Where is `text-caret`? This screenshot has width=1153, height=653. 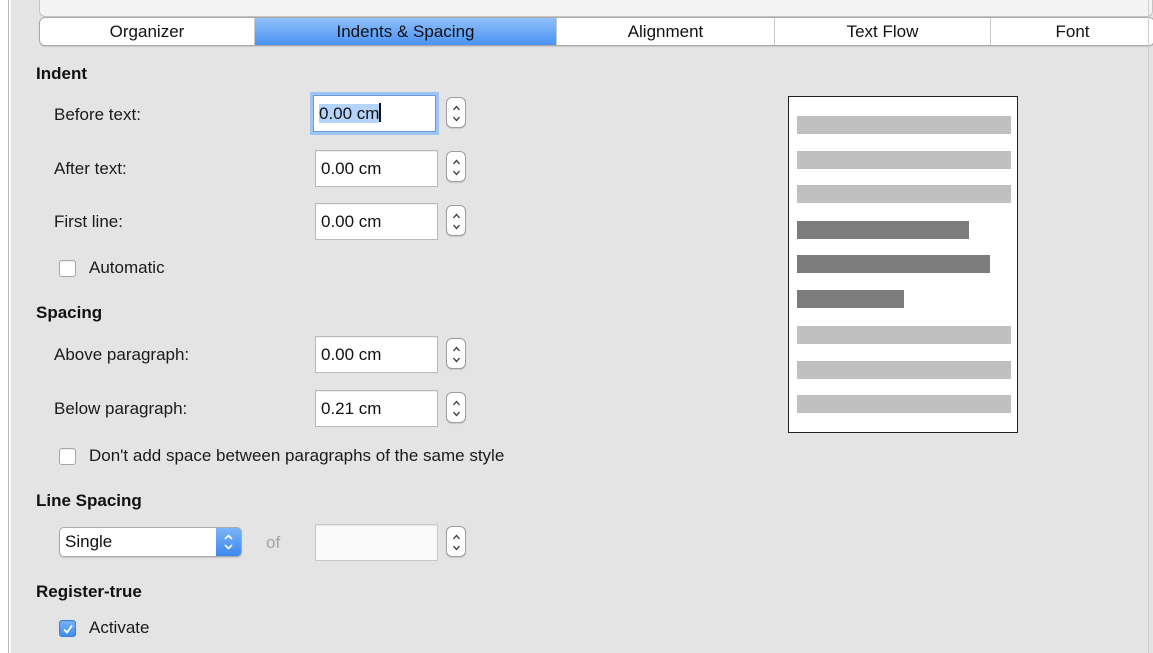
text-caret is located at coordinates (380, 112).